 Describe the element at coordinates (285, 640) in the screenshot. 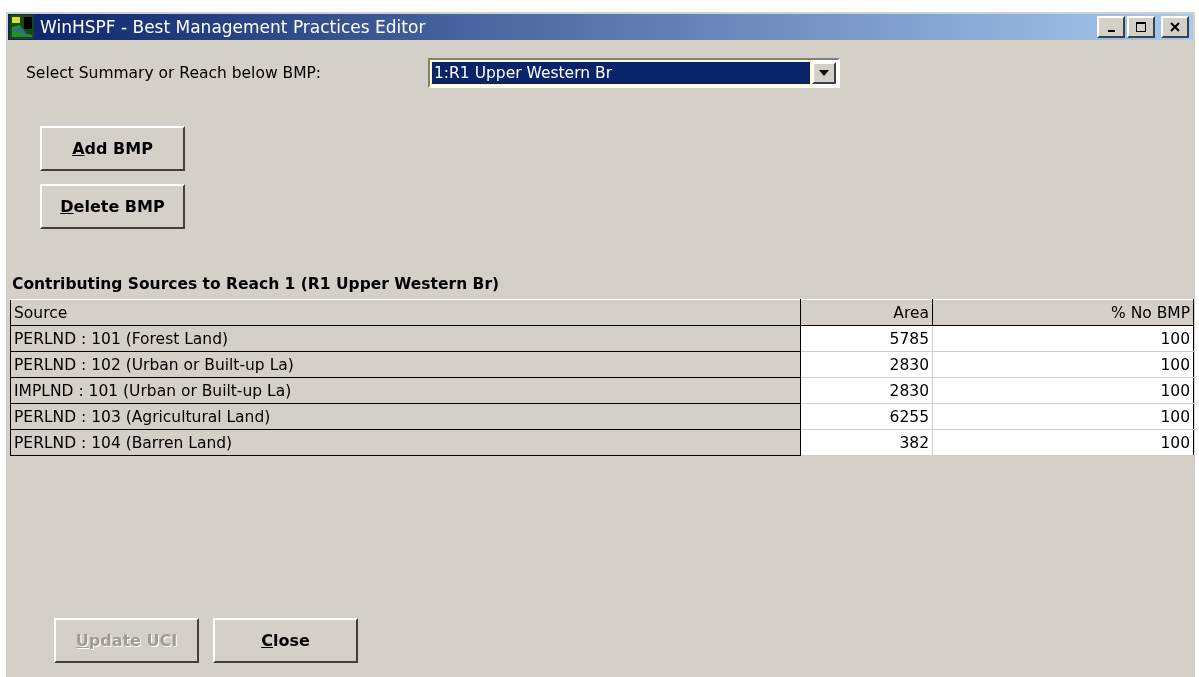

I see `close-dialog-button: Close` at that location.